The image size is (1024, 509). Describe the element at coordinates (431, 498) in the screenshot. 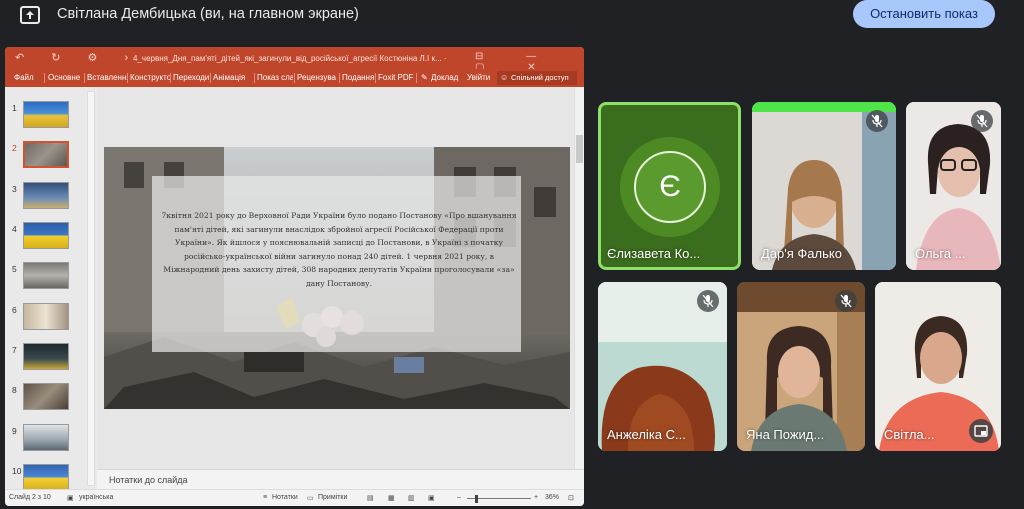

I see `slideshow-view-icon: ▣` at that location.